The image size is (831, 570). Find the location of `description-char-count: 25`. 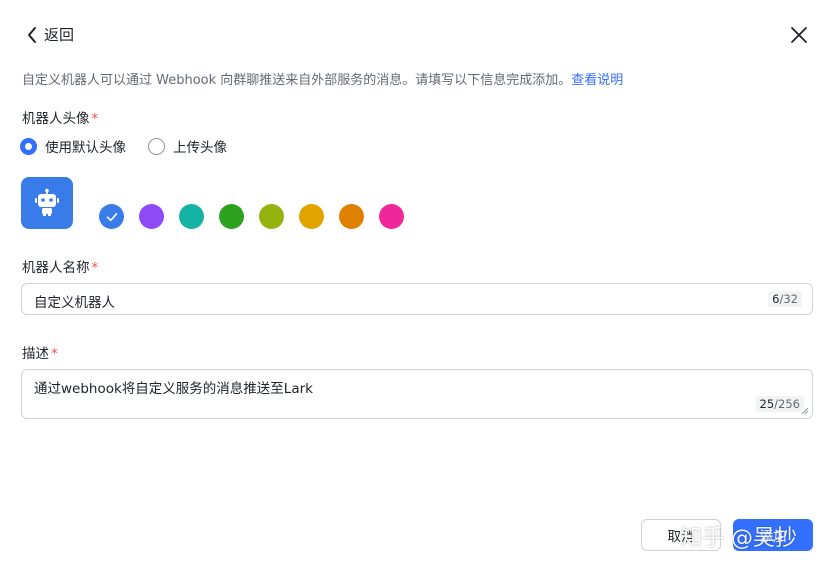

description-char-count: 25 is located at coordinates (767, 404).